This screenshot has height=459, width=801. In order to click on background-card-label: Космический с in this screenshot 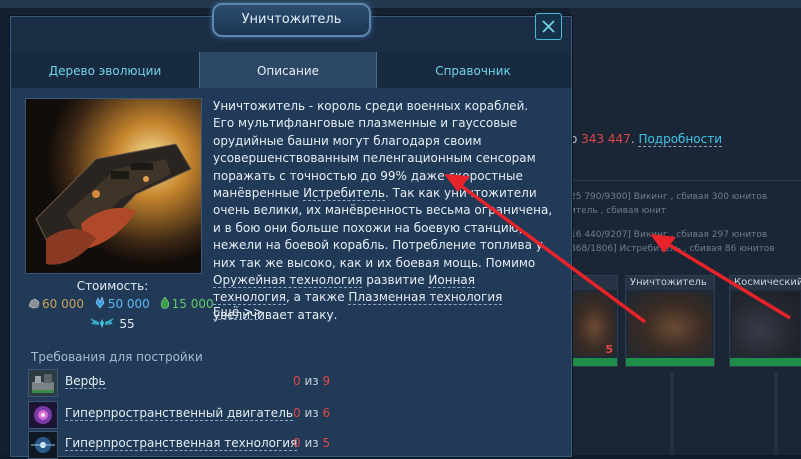, I will do `click(765, 283)`.